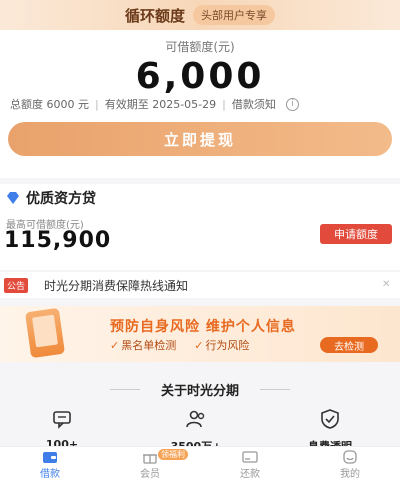 The height and width of the screenshot is (483, 400). I want to click on card-icon, so click(250, 457).